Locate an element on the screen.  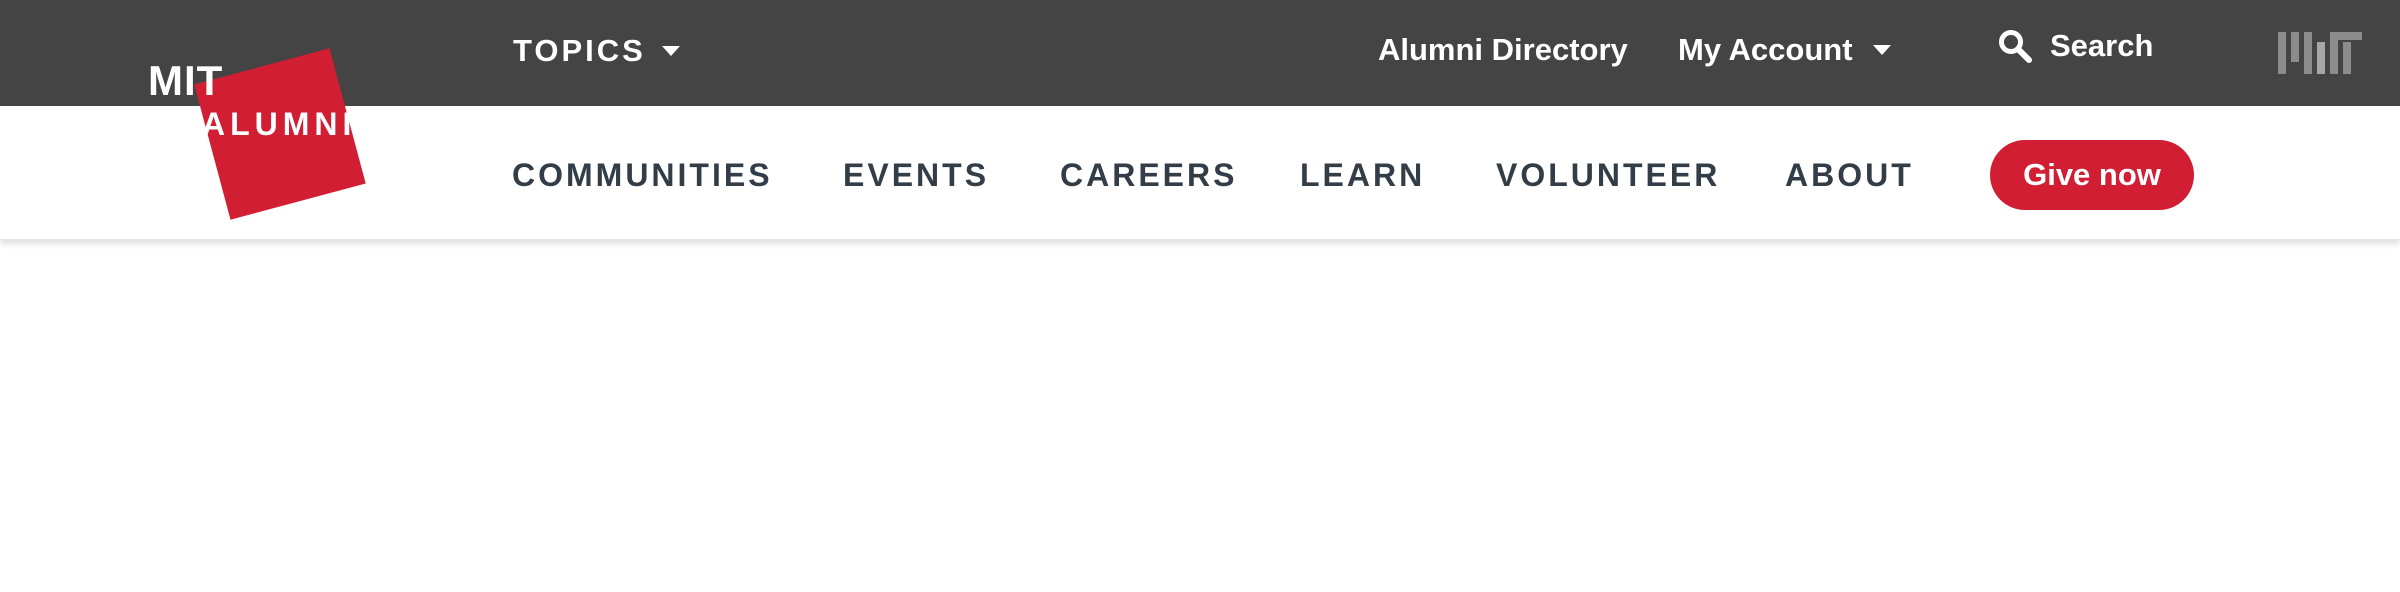
my-account-menu: My Account is located at coordinates (1784, 50).